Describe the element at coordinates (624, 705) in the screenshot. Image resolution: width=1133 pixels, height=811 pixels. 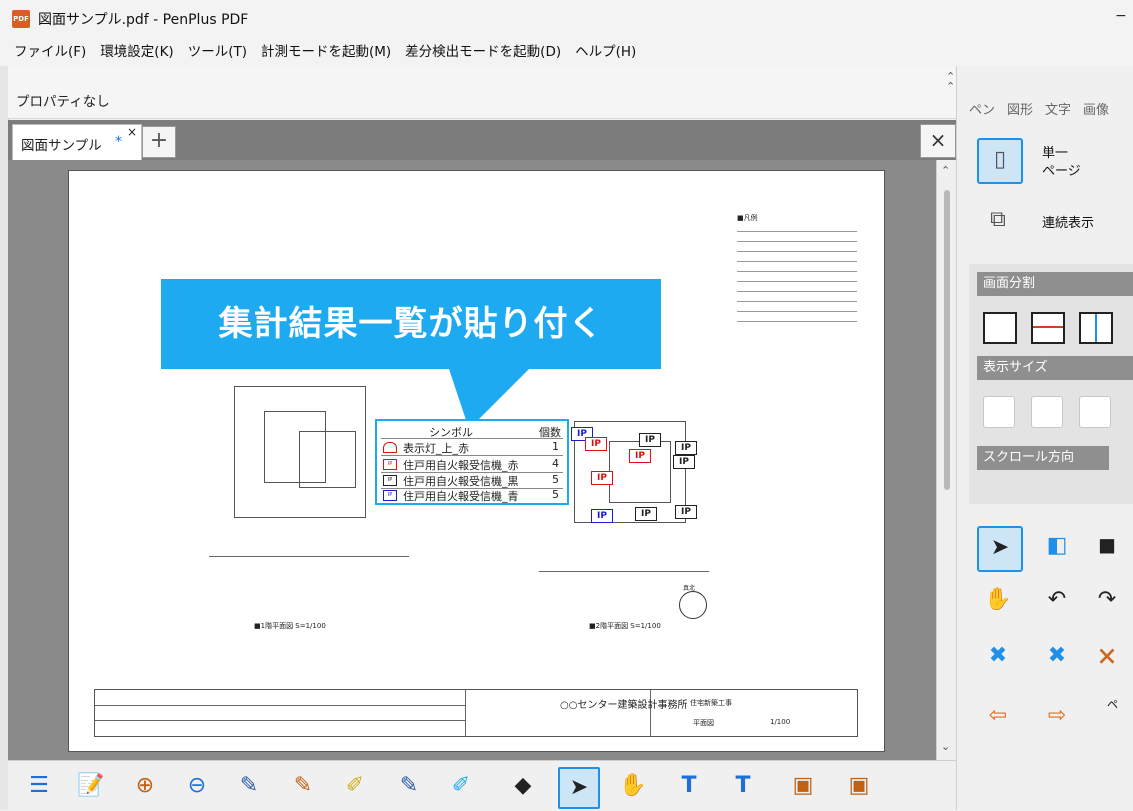
I see `office-name: ○○センター建築設計事務所` at that location.